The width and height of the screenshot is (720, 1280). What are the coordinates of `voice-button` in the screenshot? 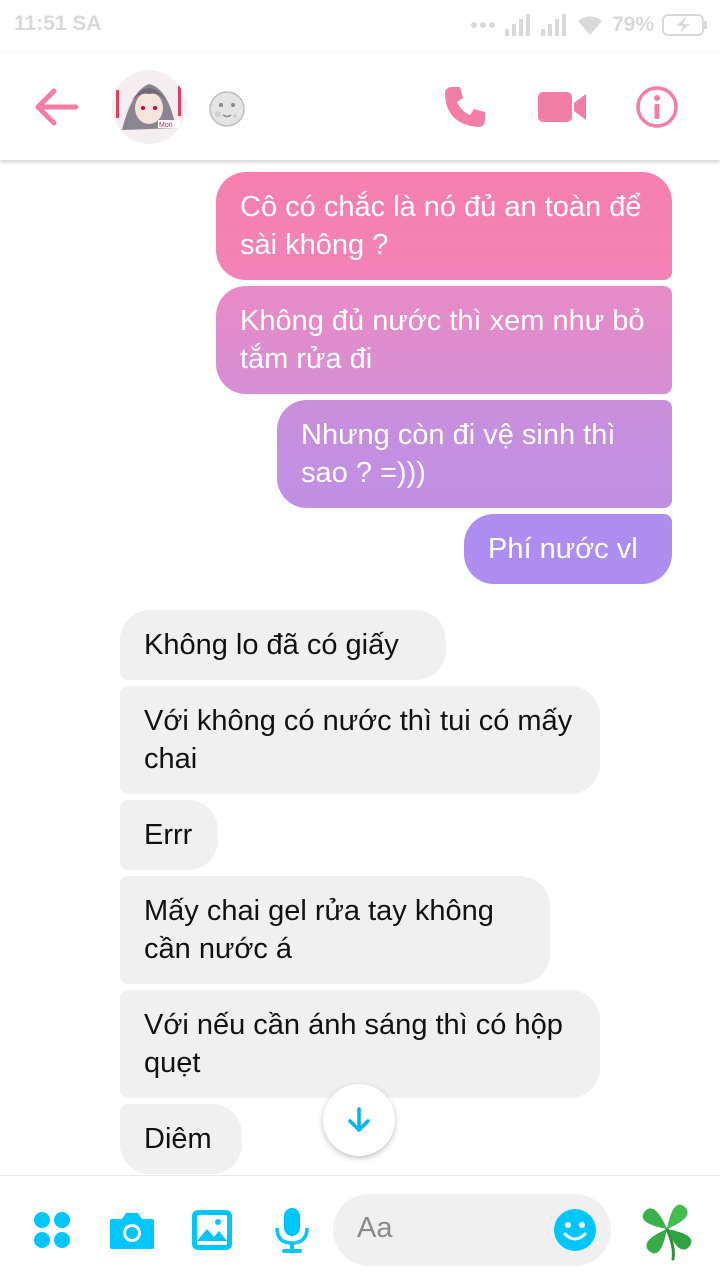 It's located at (292, 1230).